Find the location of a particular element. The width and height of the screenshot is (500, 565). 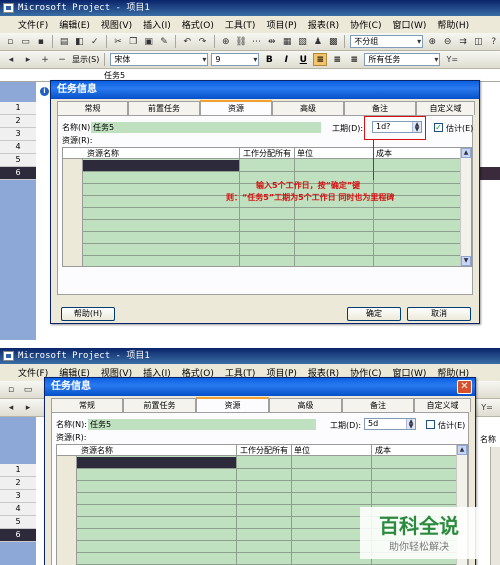

link-tasks-icon: ⛓ is located at coordinates (241, 41).